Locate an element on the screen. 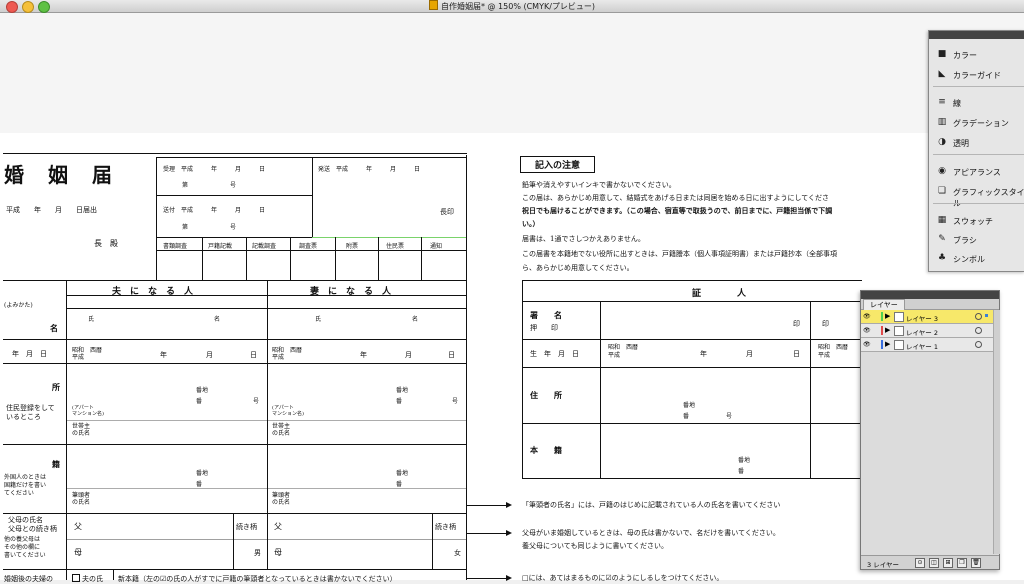 The height and width of the screenshot is (584, 1024). layer-thumbnail is located at coordinates (899, 345).